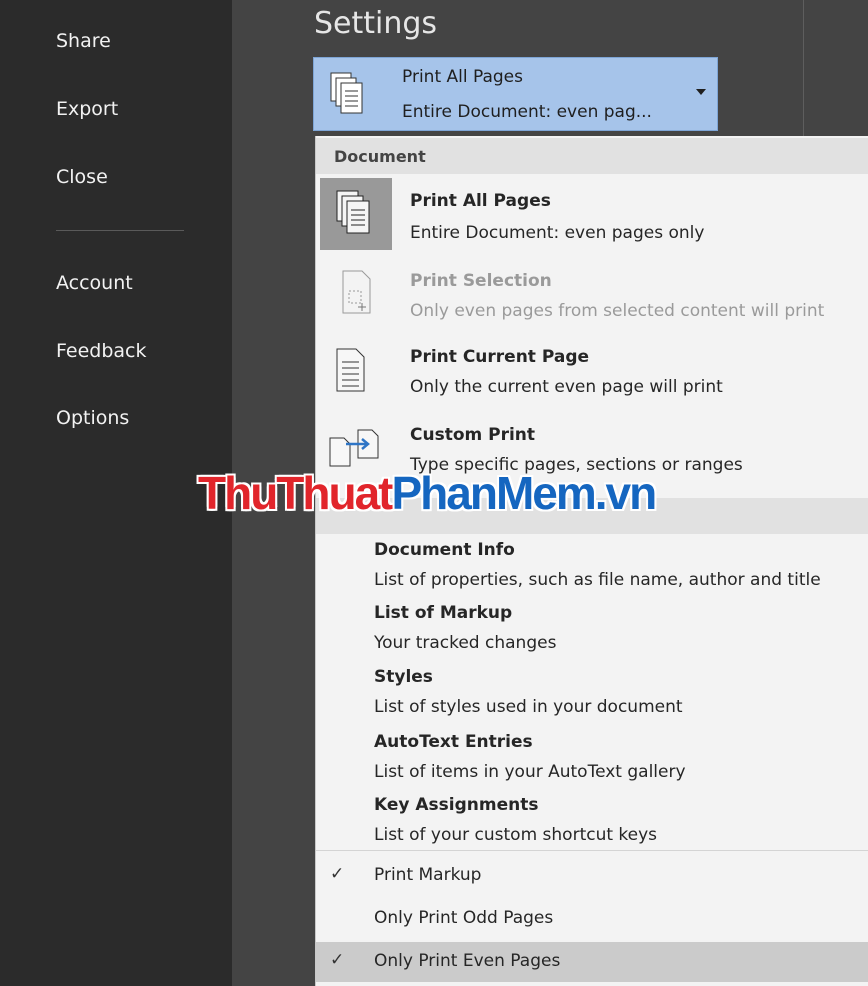 This screenshot has width=868, height=986. I want to click on menu-item-desc: List of items in your AutoText gallery, so click(530, 772).